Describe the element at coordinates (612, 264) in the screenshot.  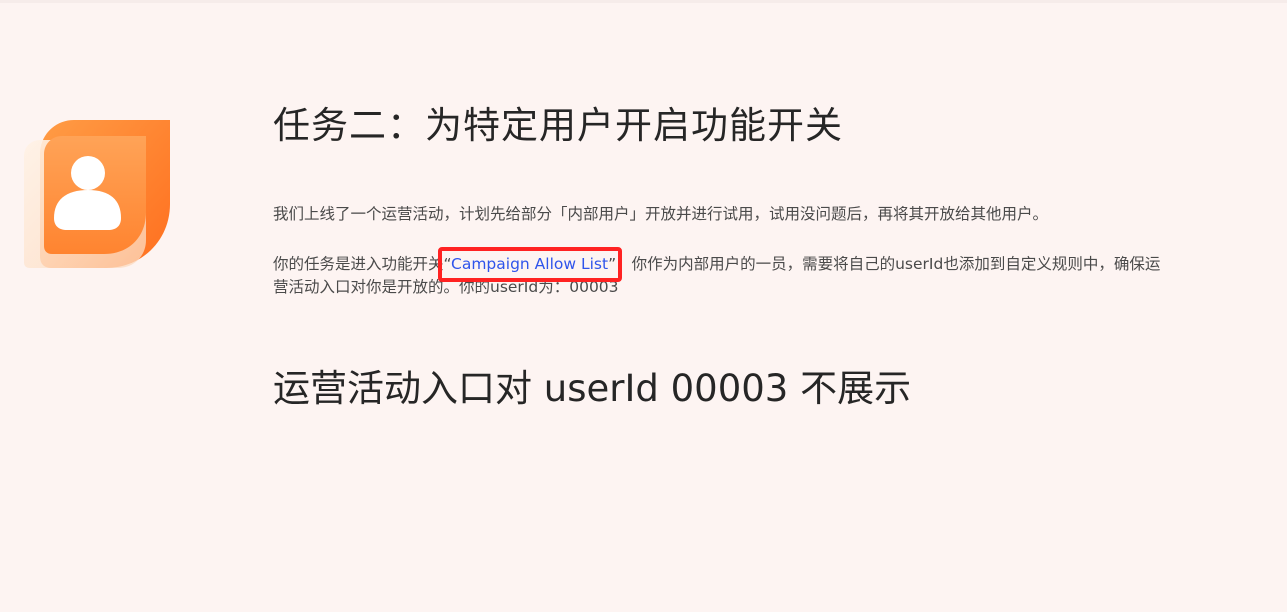
I see `close-quote: ”` at that location.